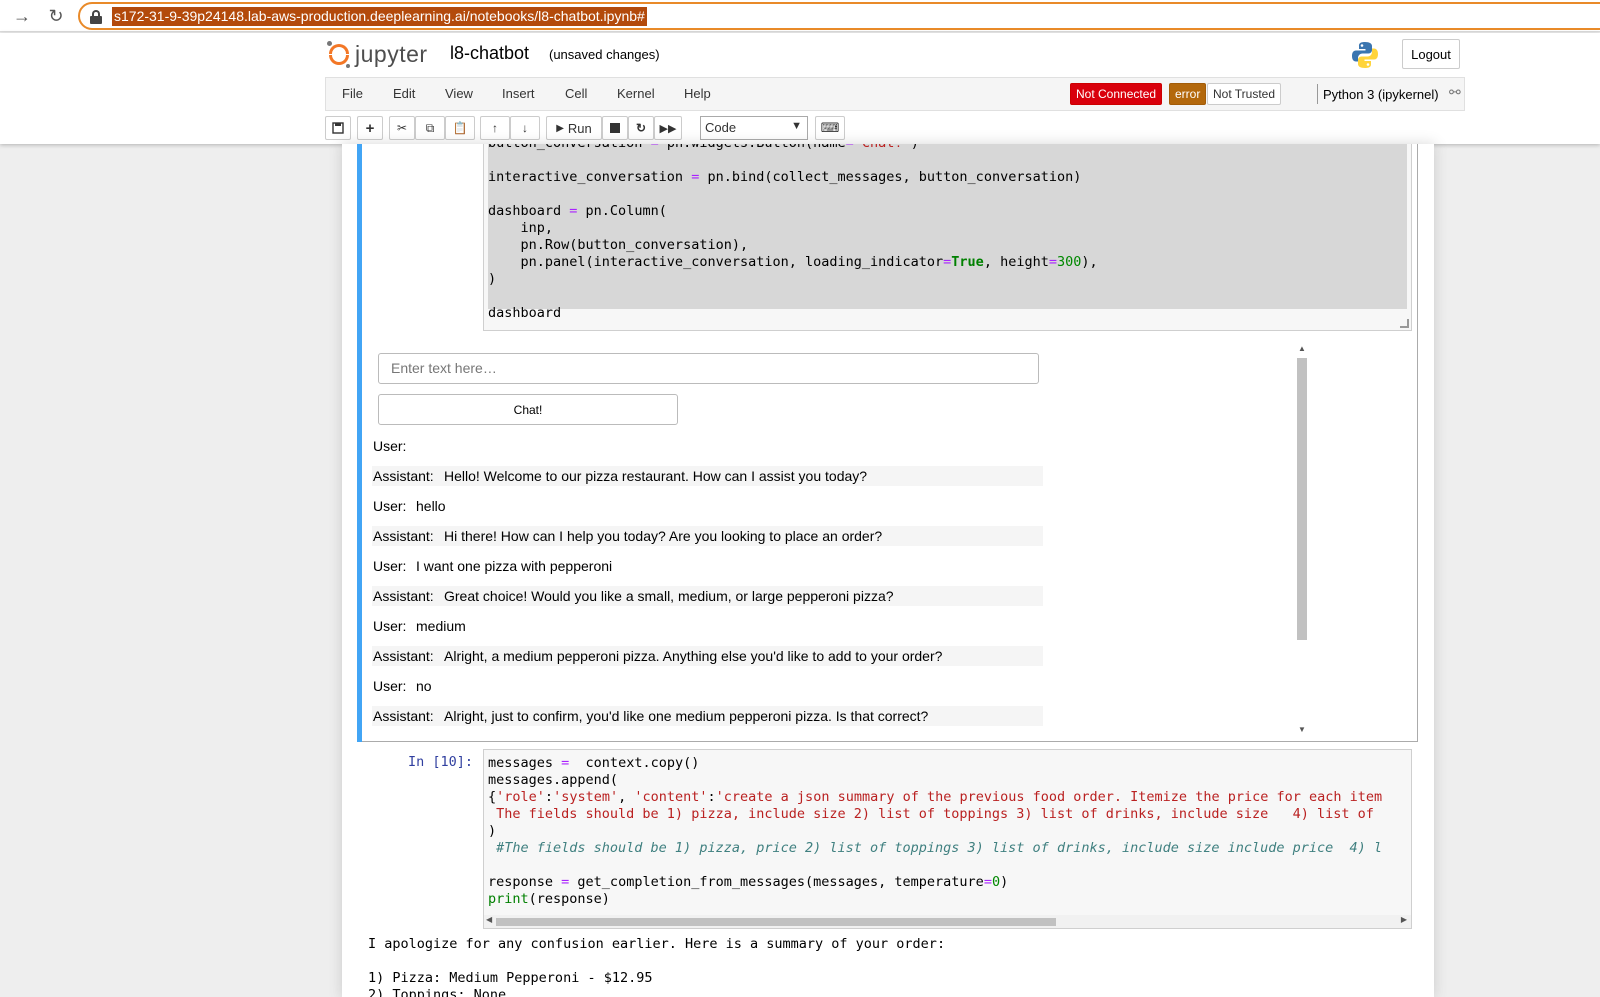 This screenshot has width=1600, height=997. Describe the element at coordinates (754, 128) in the screenshot. I see `cell-type-select: Code ▼` at that location.